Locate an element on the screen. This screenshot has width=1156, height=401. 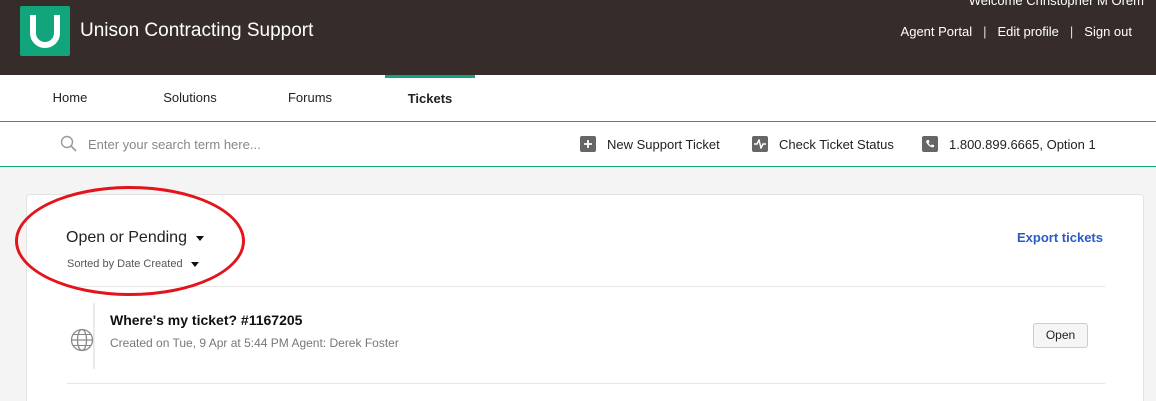
ticket-filter-label: Open or Pending is located at coordinates (126, 237).